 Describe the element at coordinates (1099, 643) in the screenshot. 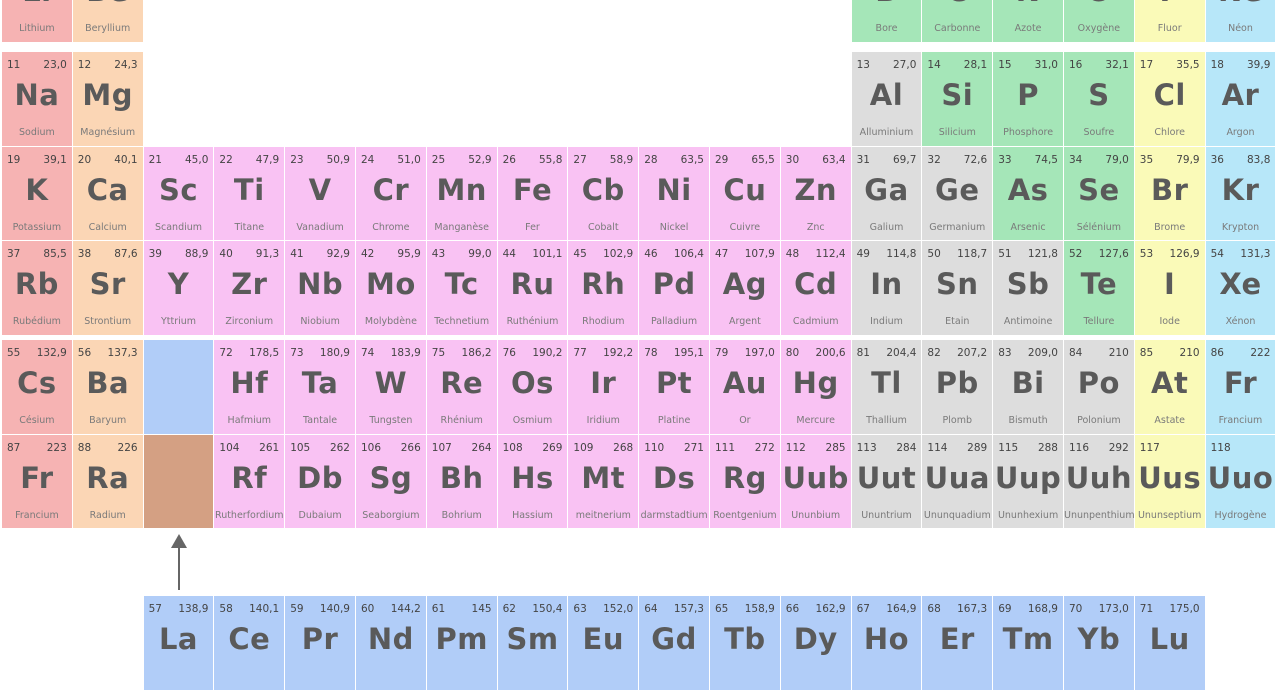

I see `element-cell: 70 173,0 Yb` at that location.